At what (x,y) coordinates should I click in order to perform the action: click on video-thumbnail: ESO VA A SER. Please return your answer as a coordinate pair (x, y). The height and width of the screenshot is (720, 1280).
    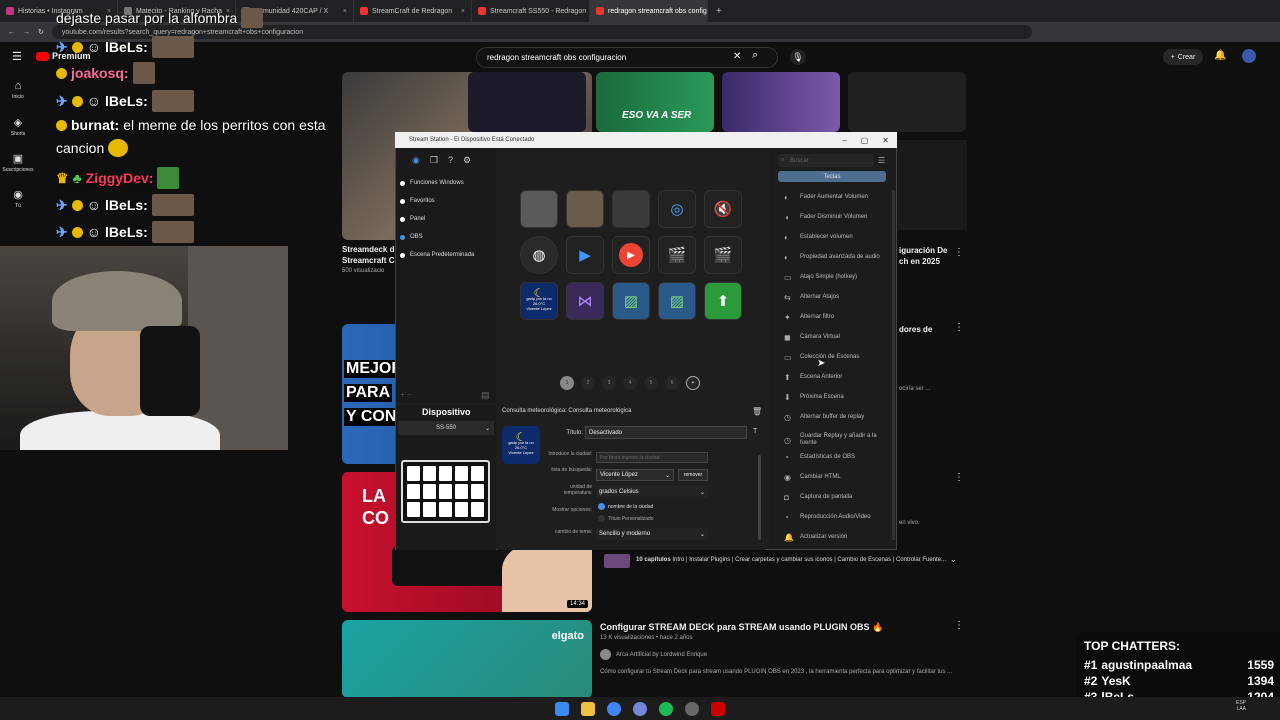
    Looking at the image, I should click on (655, 102).